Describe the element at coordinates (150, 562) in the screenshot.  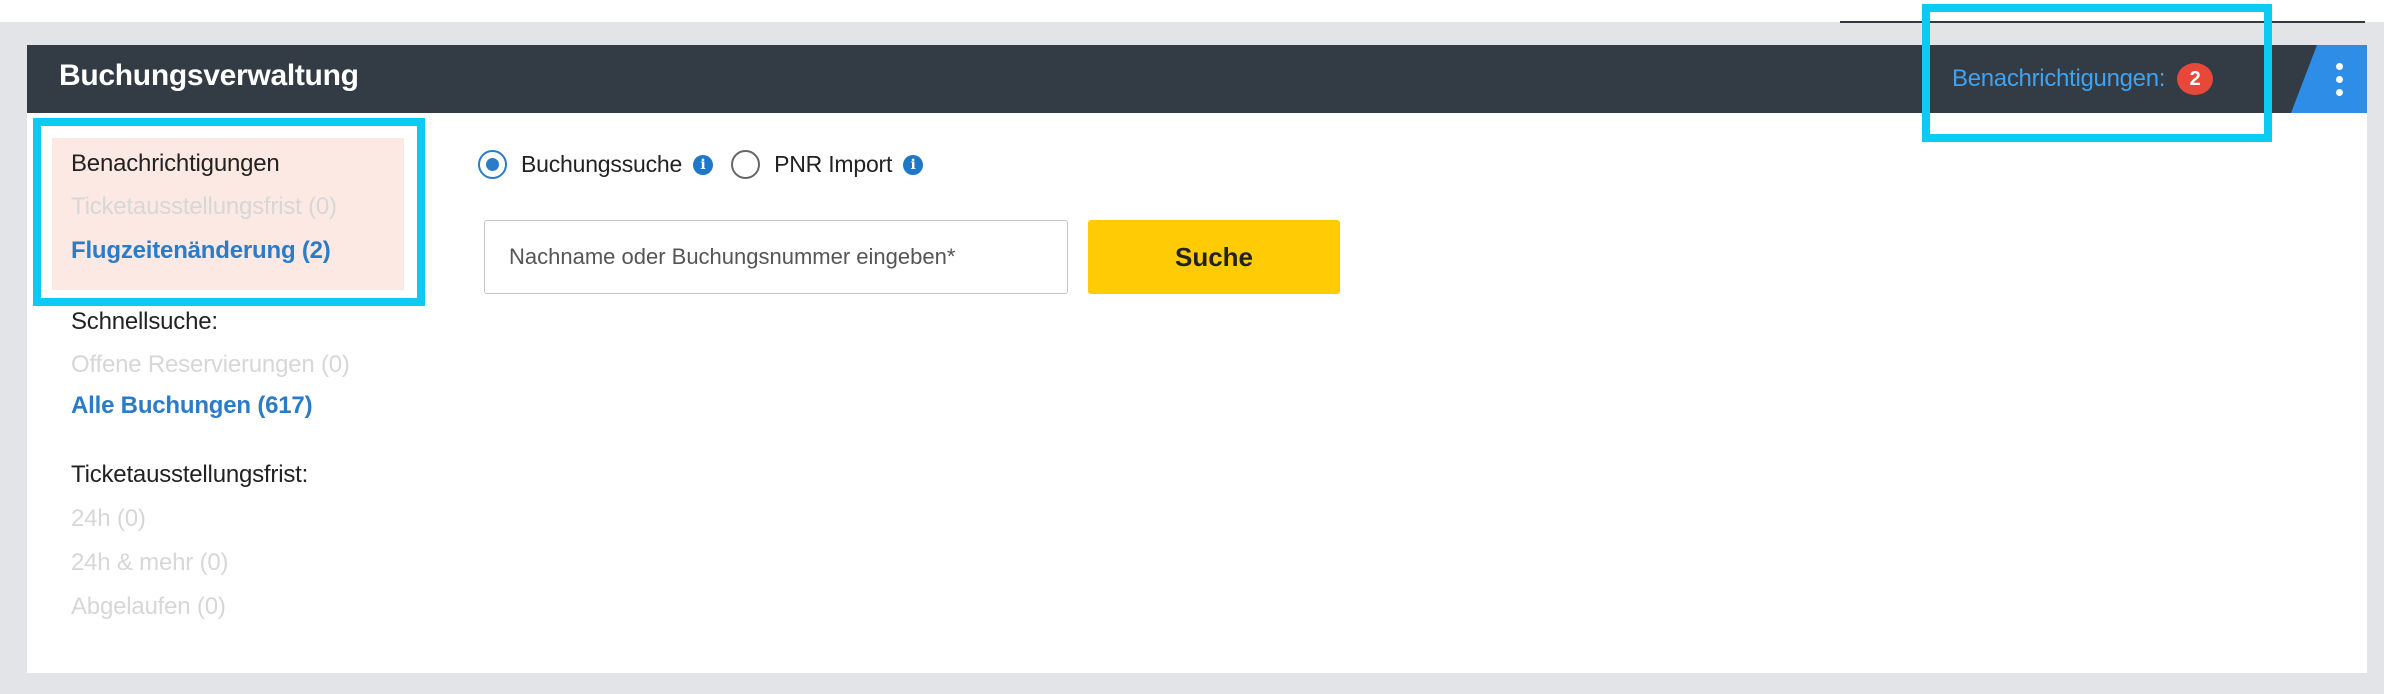
I see `sidebar-item-24h-and-more: 24h & mehr (0)` at that location.